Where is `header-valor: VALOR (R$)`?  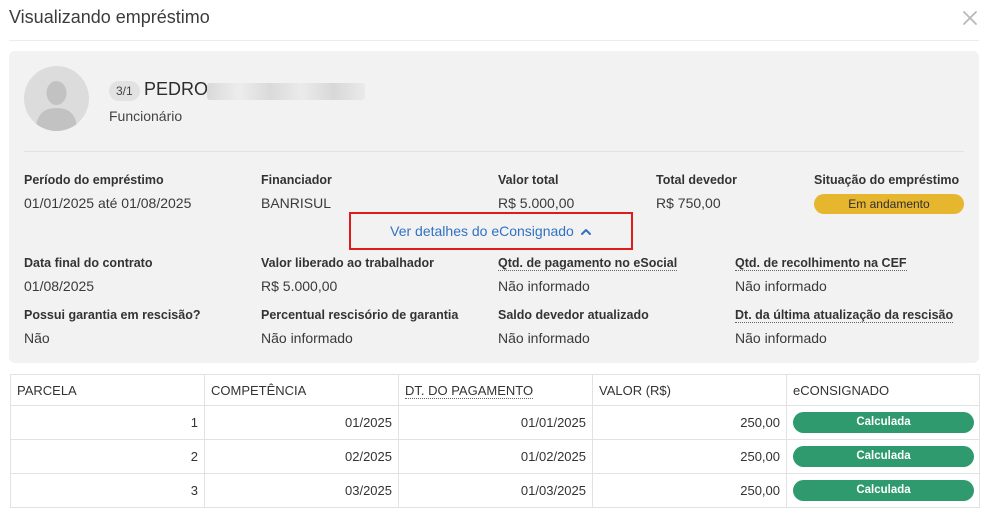 header-valor: VALOR (R$) is located at coordinates (689, 390).